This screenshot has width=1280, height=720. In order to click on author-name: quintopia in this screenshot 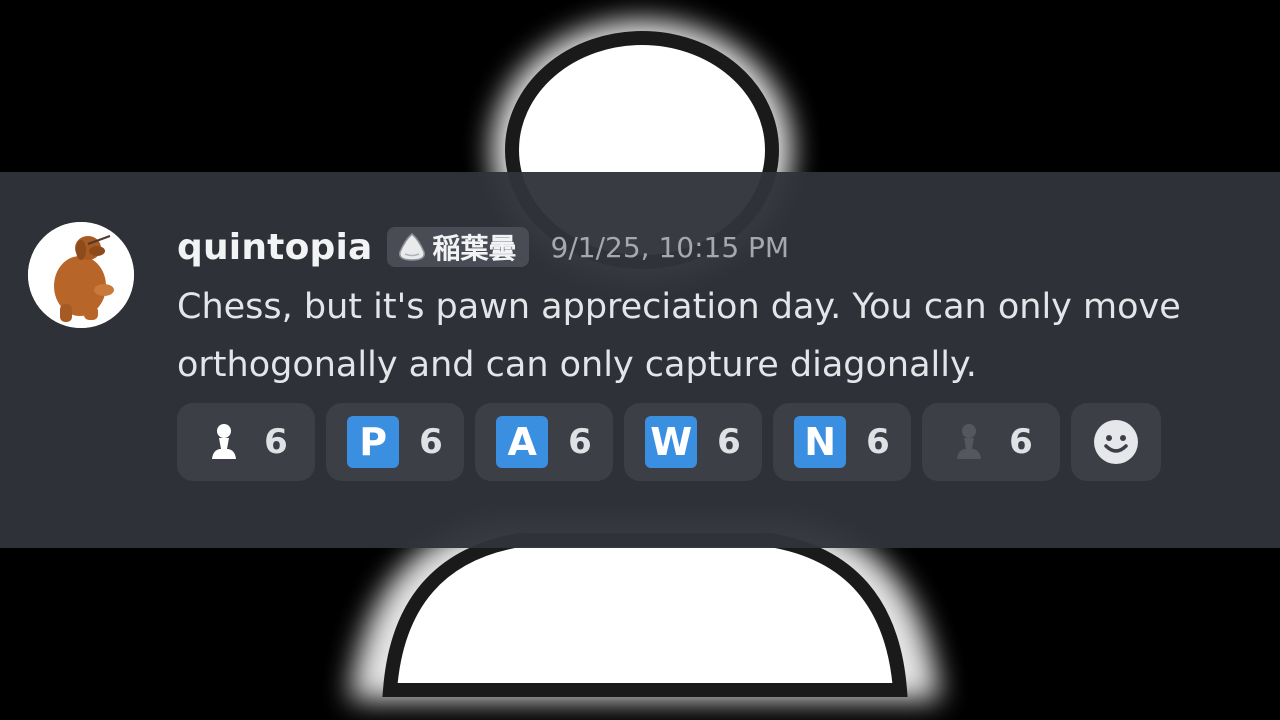, I will do `click(275, 247)`.